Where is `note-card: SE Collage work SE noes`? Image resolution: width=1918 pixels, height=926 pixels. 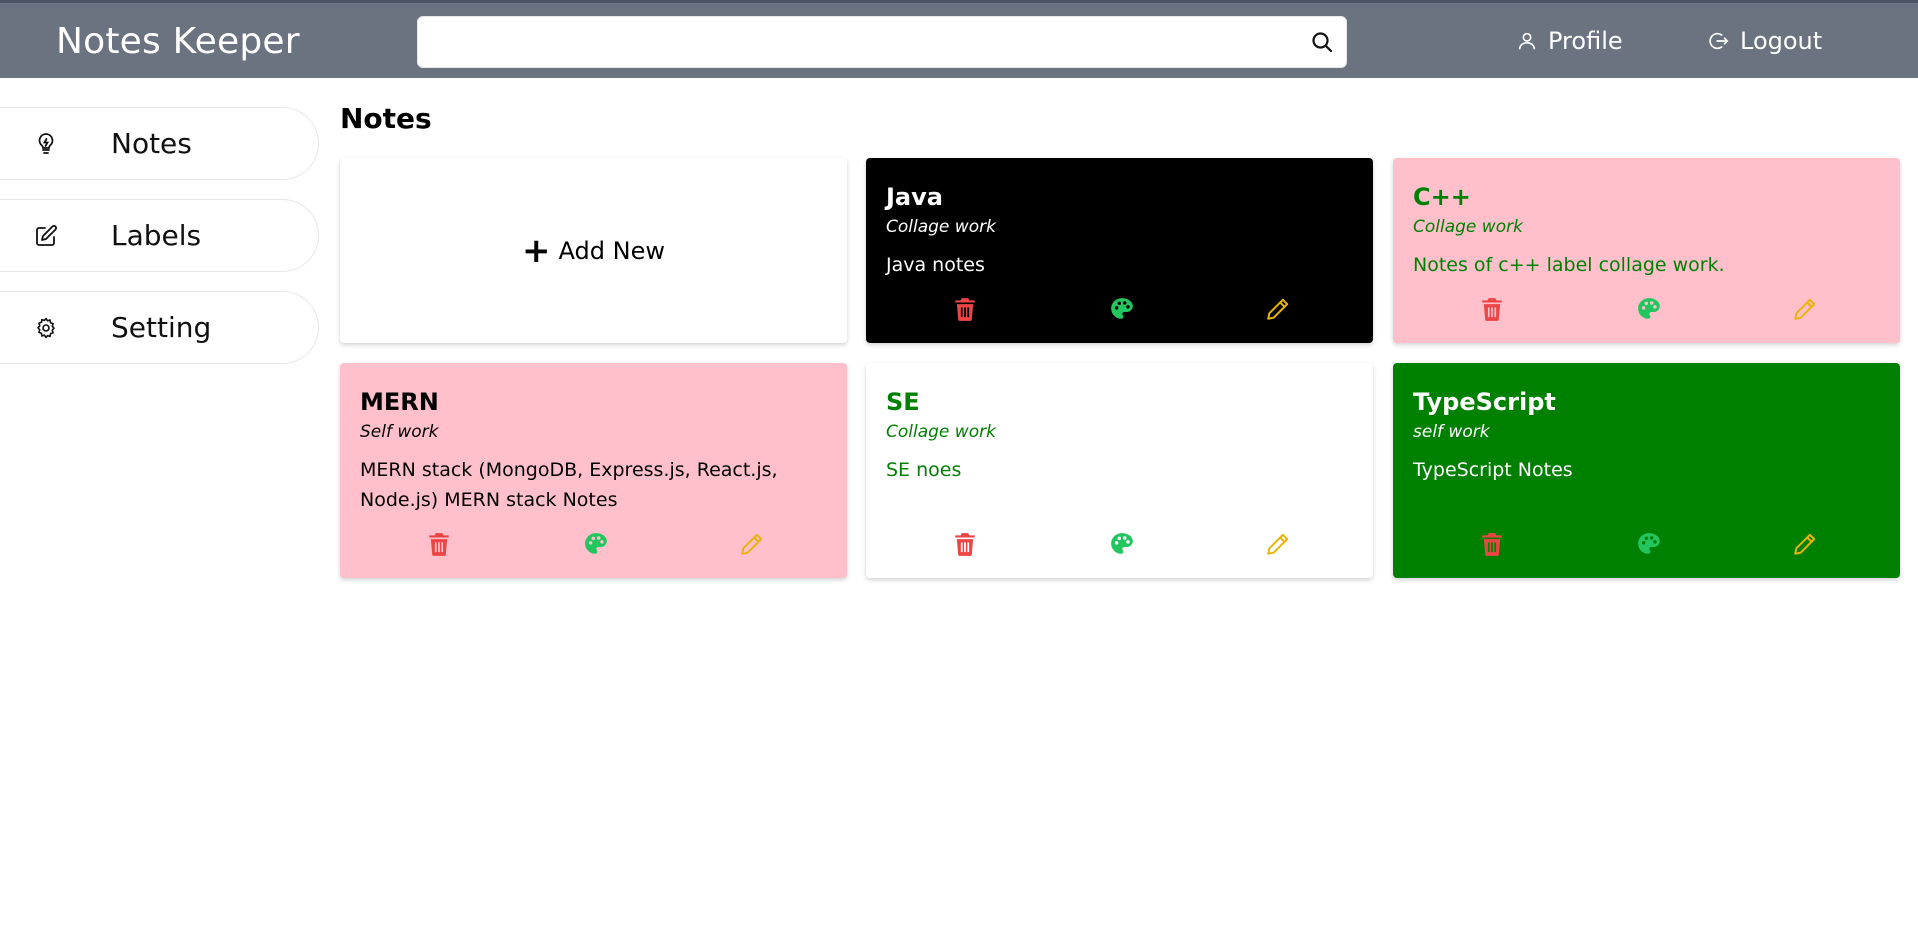
note-card: SE Collage work SE noes is located at coordinates (1119, 470).